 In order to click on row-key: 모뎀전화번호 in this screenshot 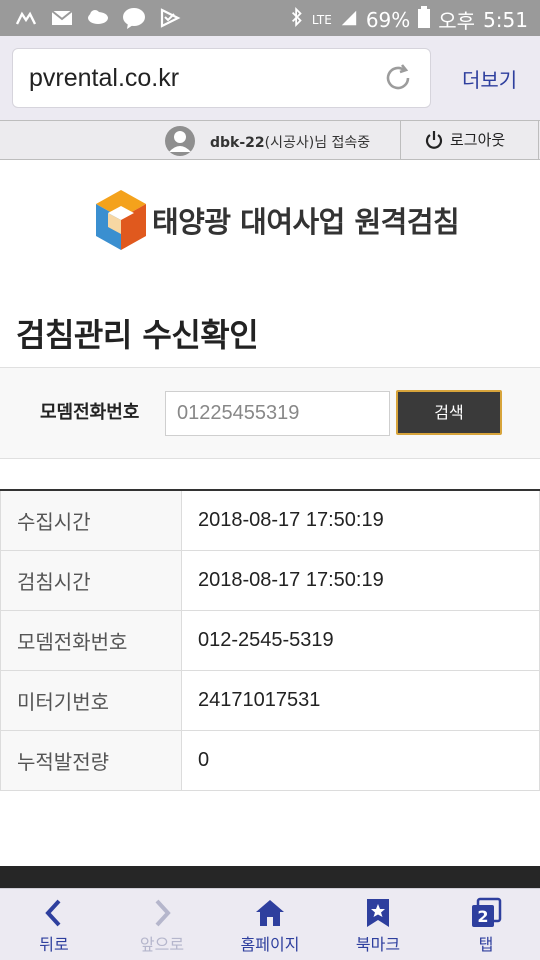, I will do `click(91, 640)`.